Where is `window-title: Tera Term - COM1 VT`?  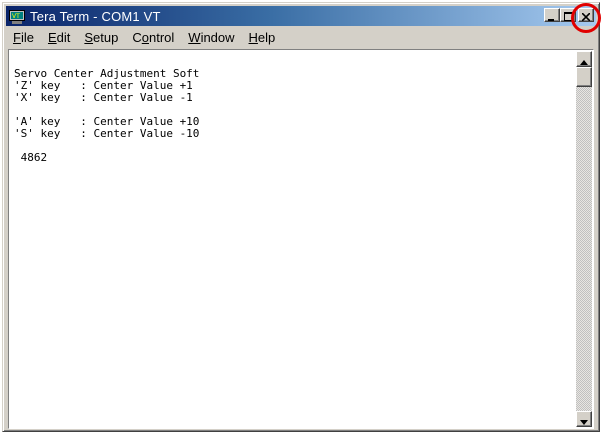 window-title: Tera Term - COM1 VT is located at coordinates (95, 16).